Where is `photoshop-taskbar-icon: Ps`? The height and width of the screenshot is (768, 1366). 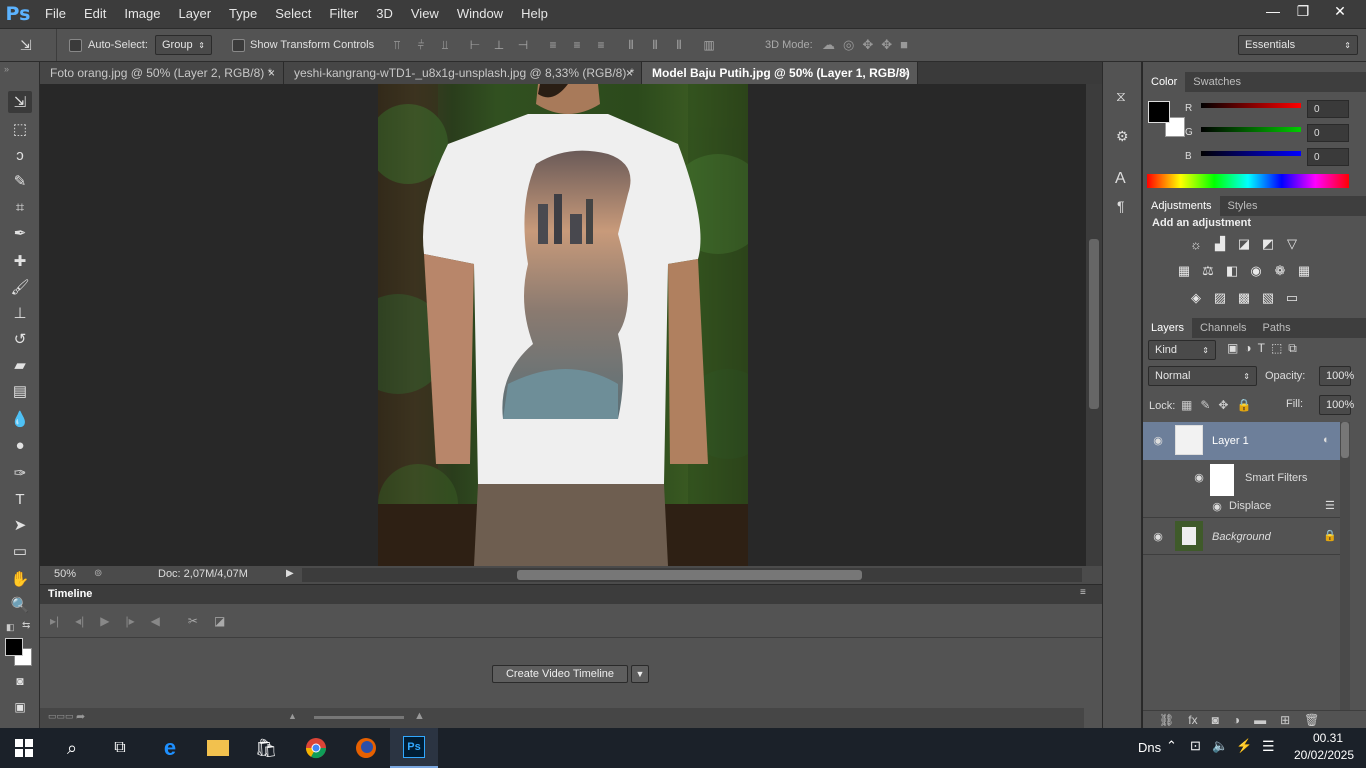 photoshop-taskbar-icon: Ps is located at coordinates (414, 748).